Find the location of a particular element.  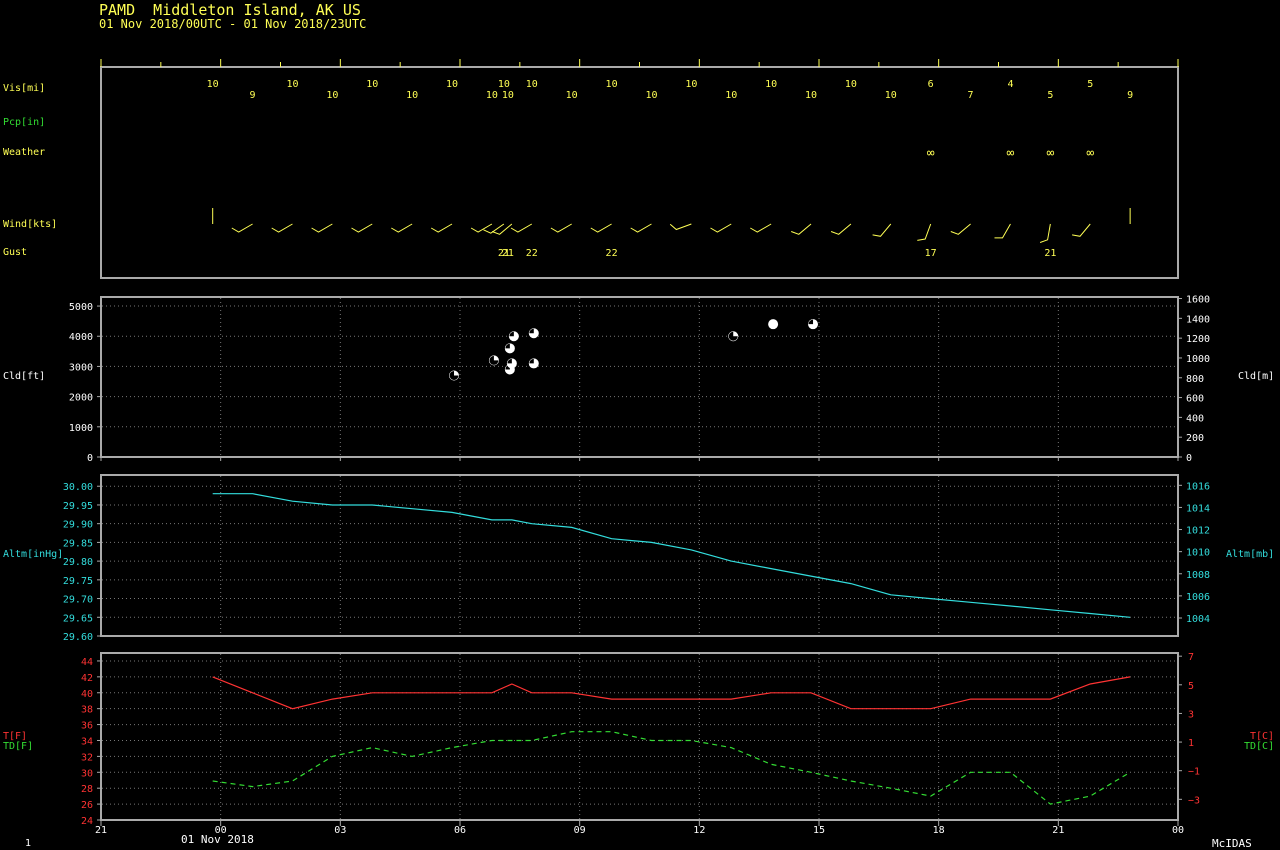

cloud-m-tick-label: 0 is located at coordinates (1189, 458).